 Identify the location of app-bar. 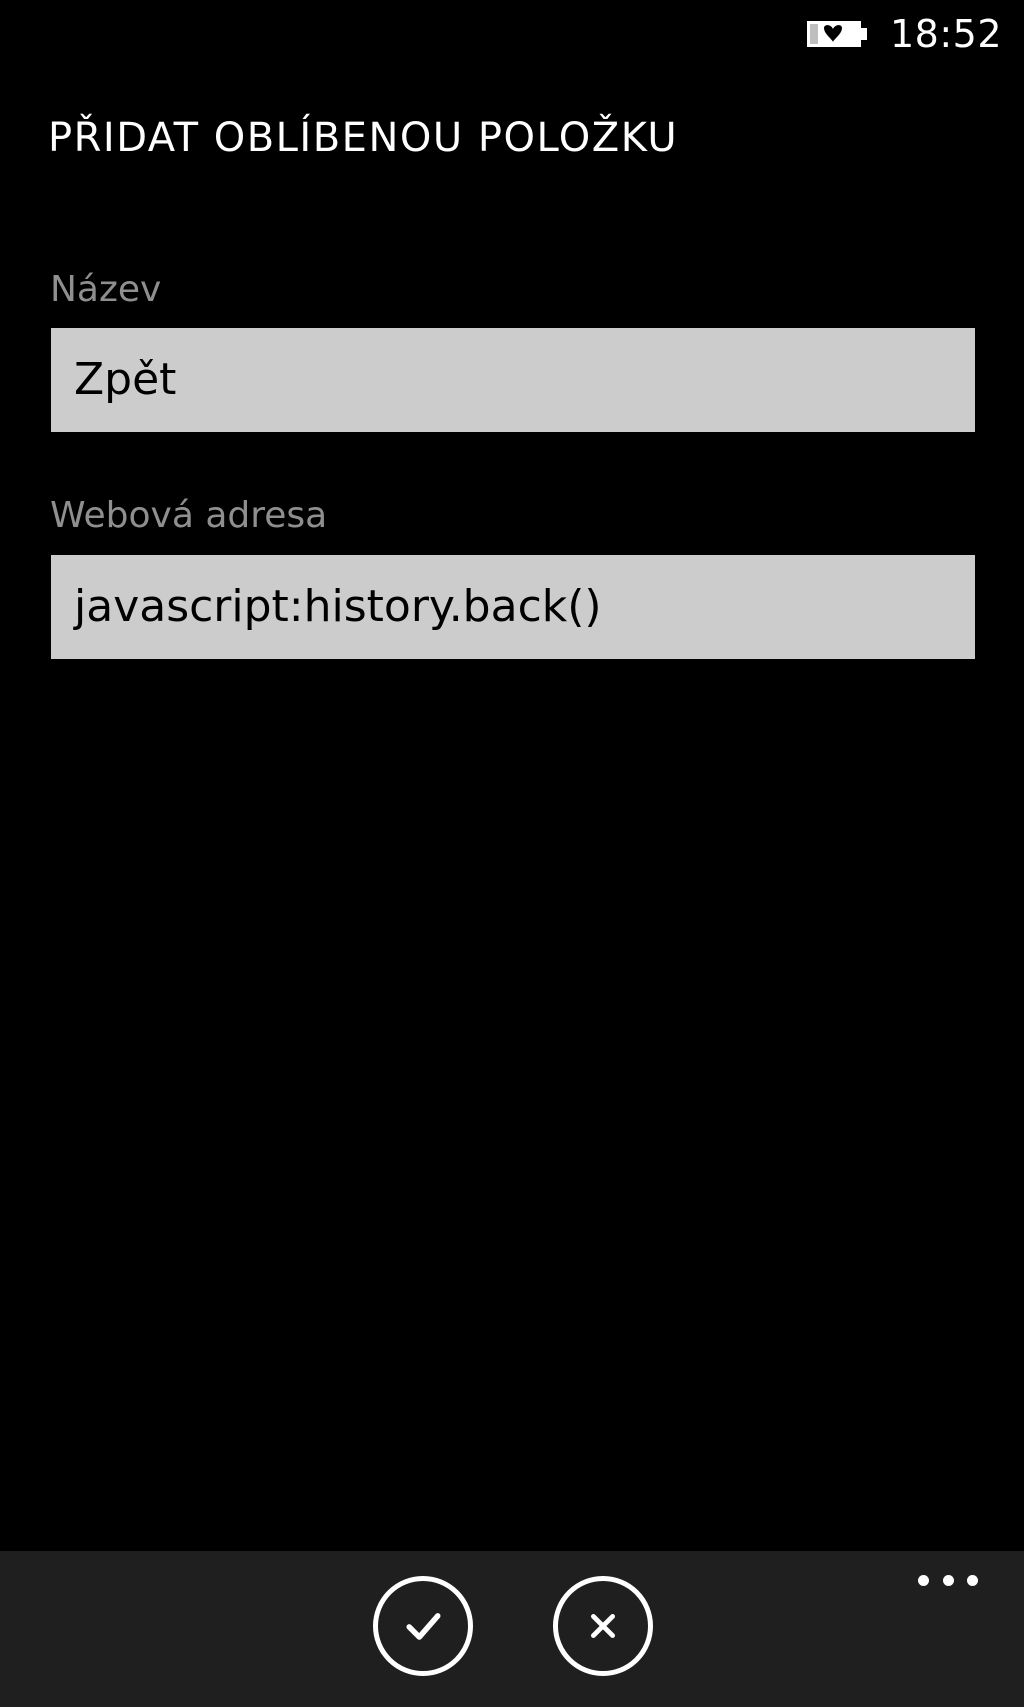
(512, 1629).